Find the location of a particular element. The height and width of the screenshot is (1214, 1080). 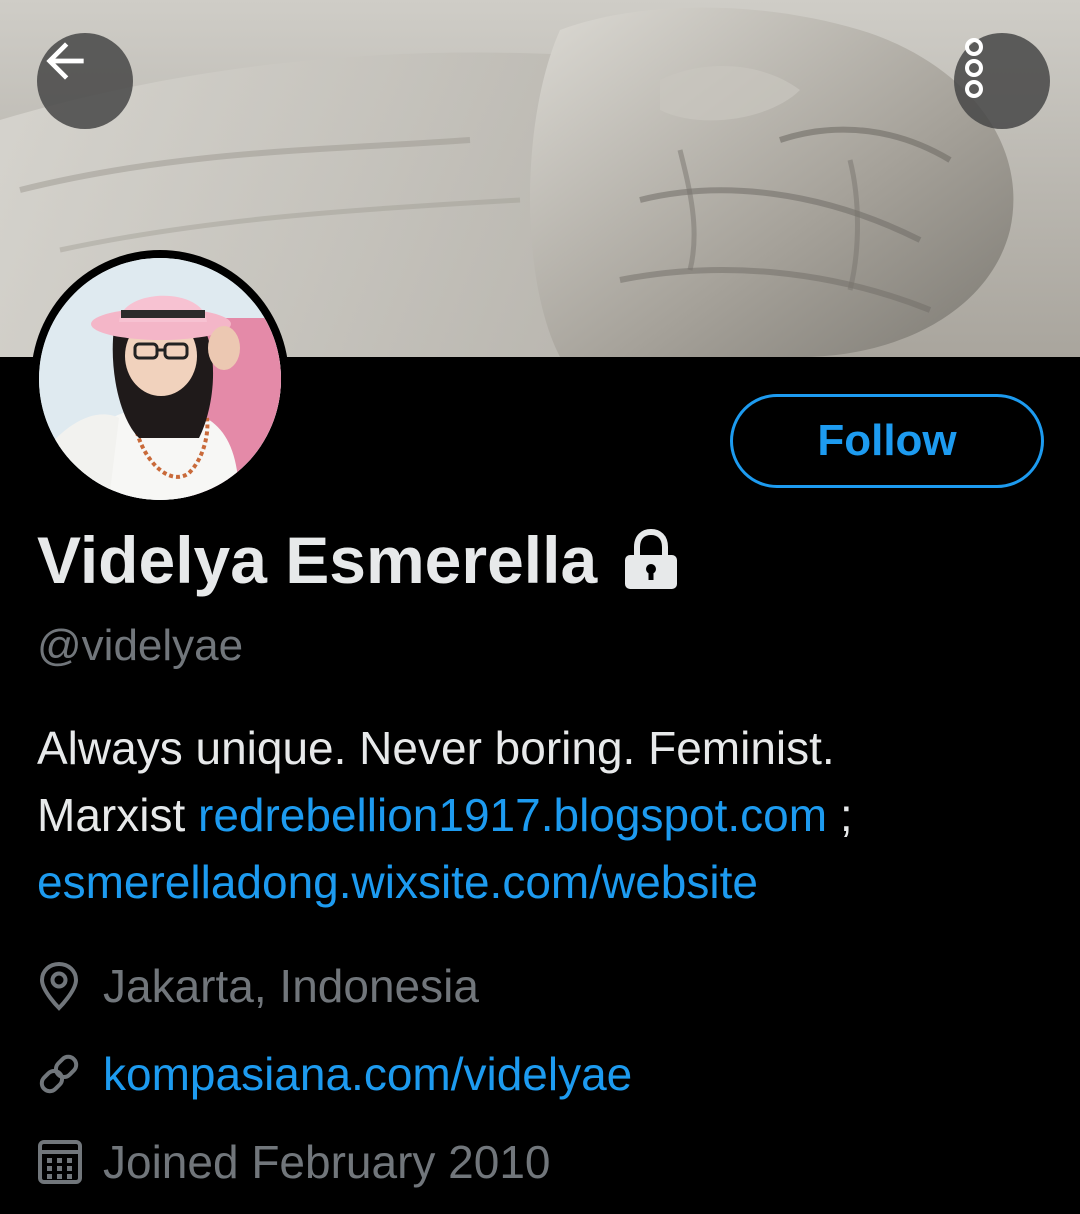

bio-link-blogspot: redrebellion1917.blogspot.com is located at coordinates (512, 815).